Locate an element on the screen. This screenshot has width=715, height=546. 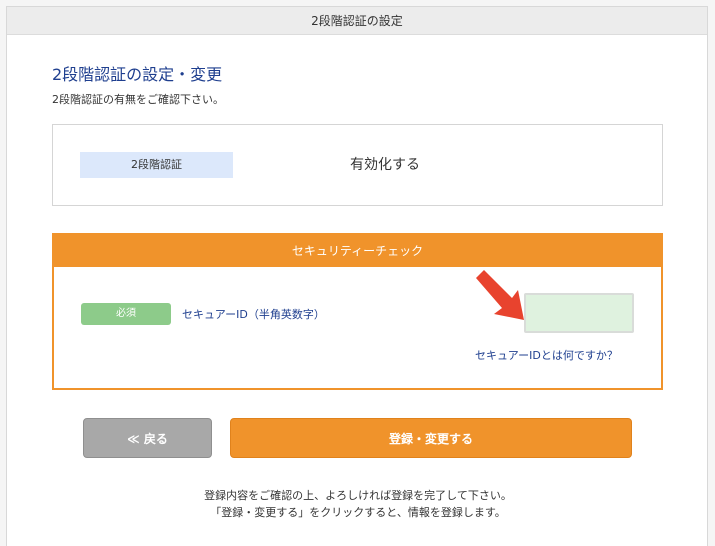
submit-button: 登録・変更する is located at coordinates (431, 438).